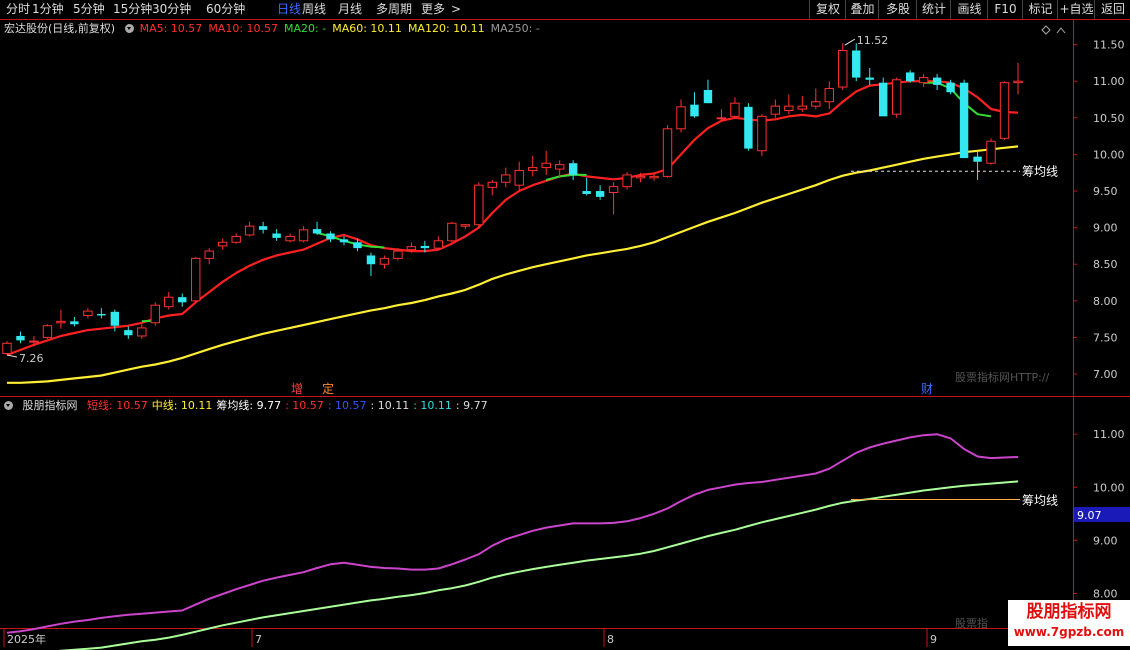  I want to click on chou-jun-label: 筹均线, so click(1040, 171).